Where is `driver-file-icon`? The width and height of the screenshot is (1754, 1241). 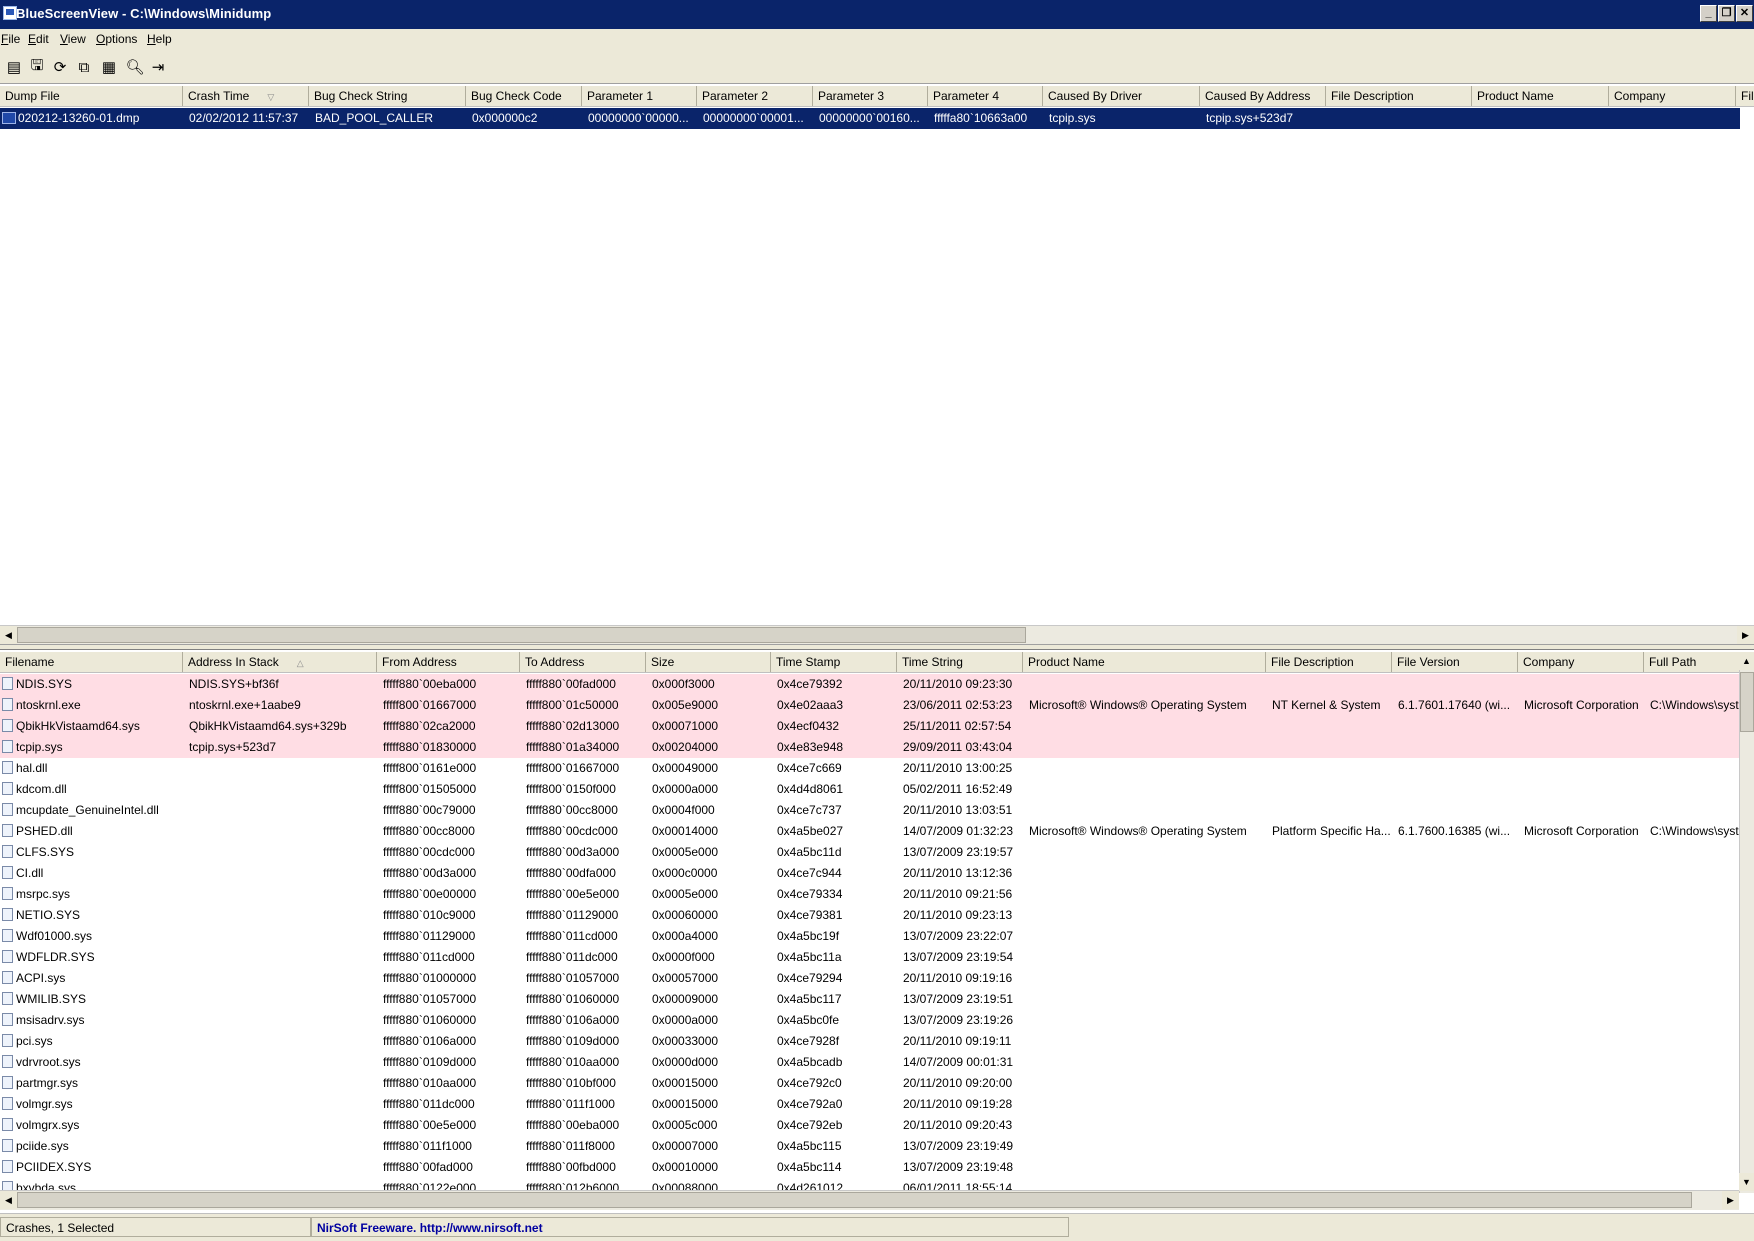
driver-file-icon is located at coordinates (7, 1146).